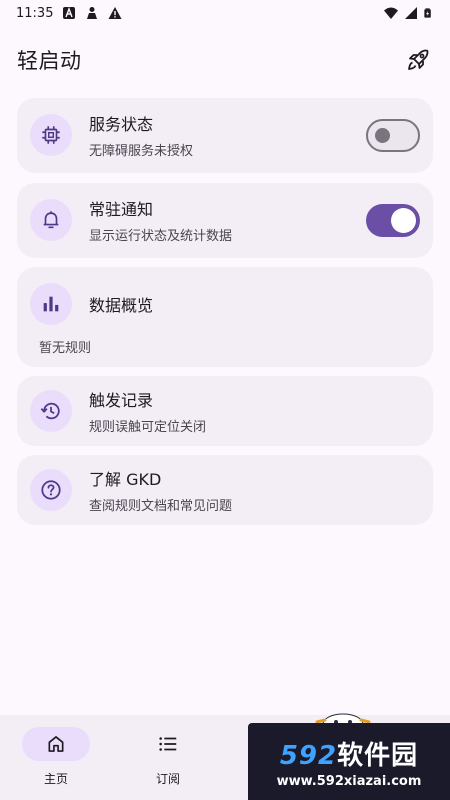  I want to click on quick-launch-button, so click(418, 60).